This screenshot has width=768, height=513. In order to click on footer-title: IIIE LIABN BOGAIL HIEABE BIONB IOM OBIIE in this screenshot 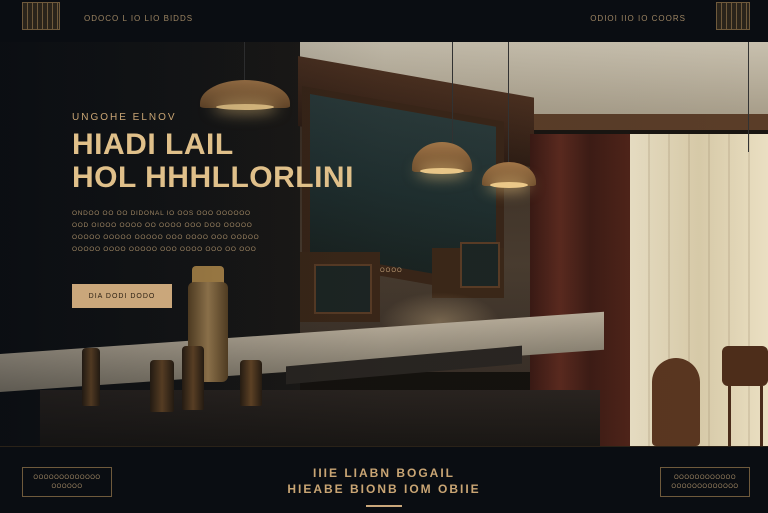, I will do `click(384, 481)`.